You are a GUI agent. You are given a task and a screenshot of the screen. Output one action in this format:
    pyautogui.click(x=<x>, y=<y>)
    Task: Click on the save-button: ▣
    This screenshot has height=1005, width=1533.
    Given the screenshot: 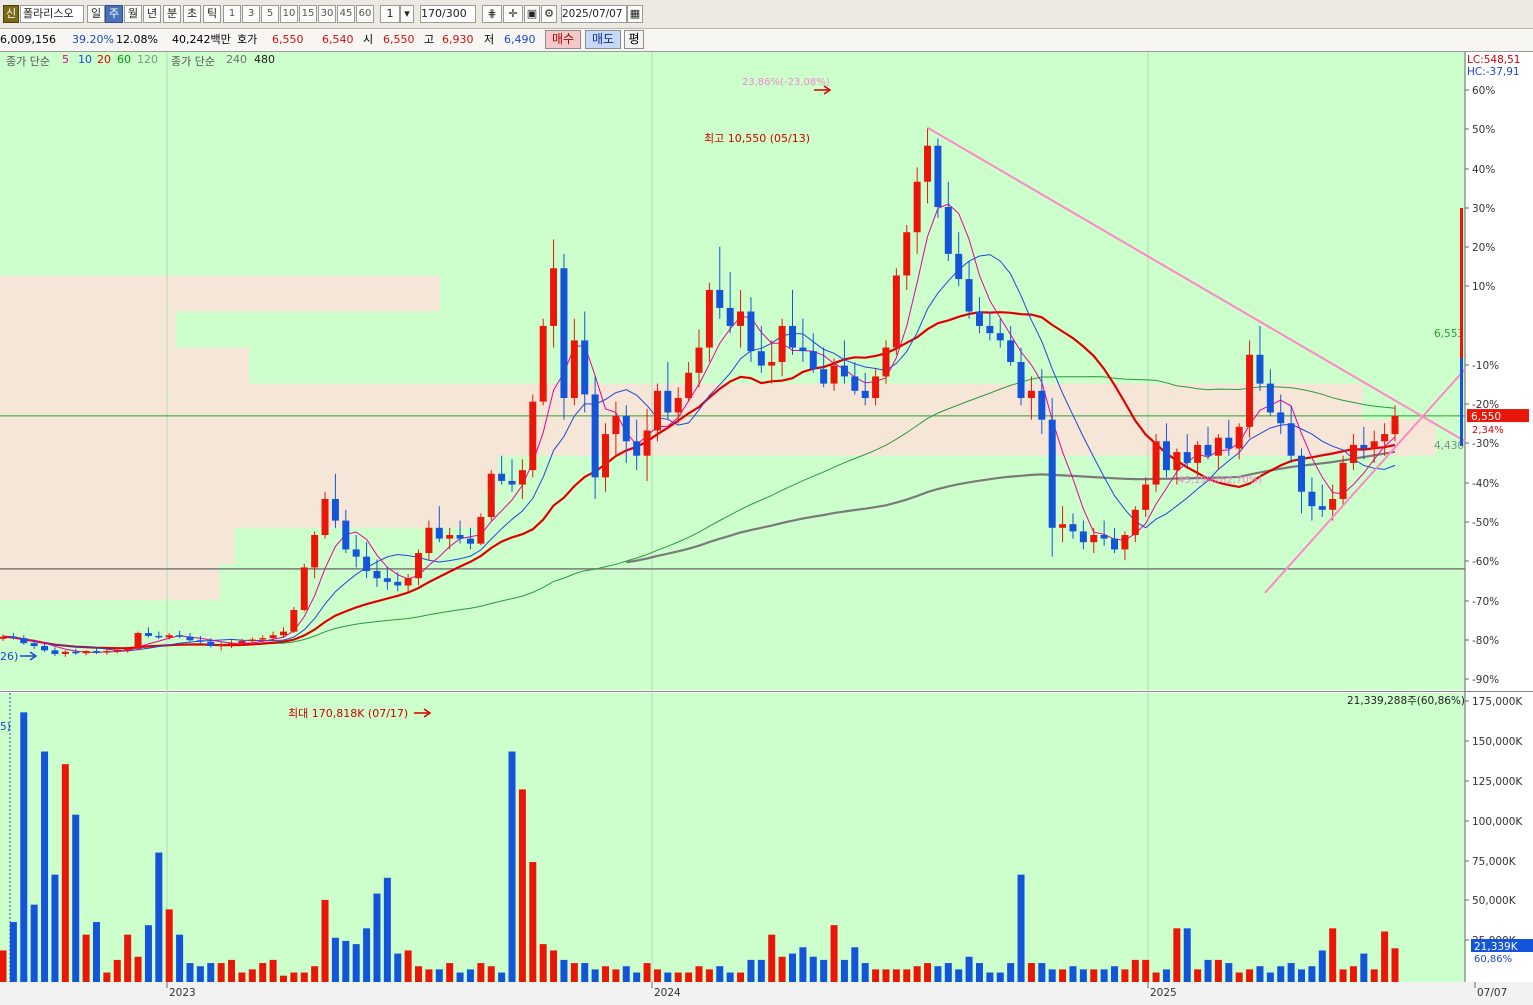 What is the action you would take?
    pyautogui.click(x=532, y=14)
    